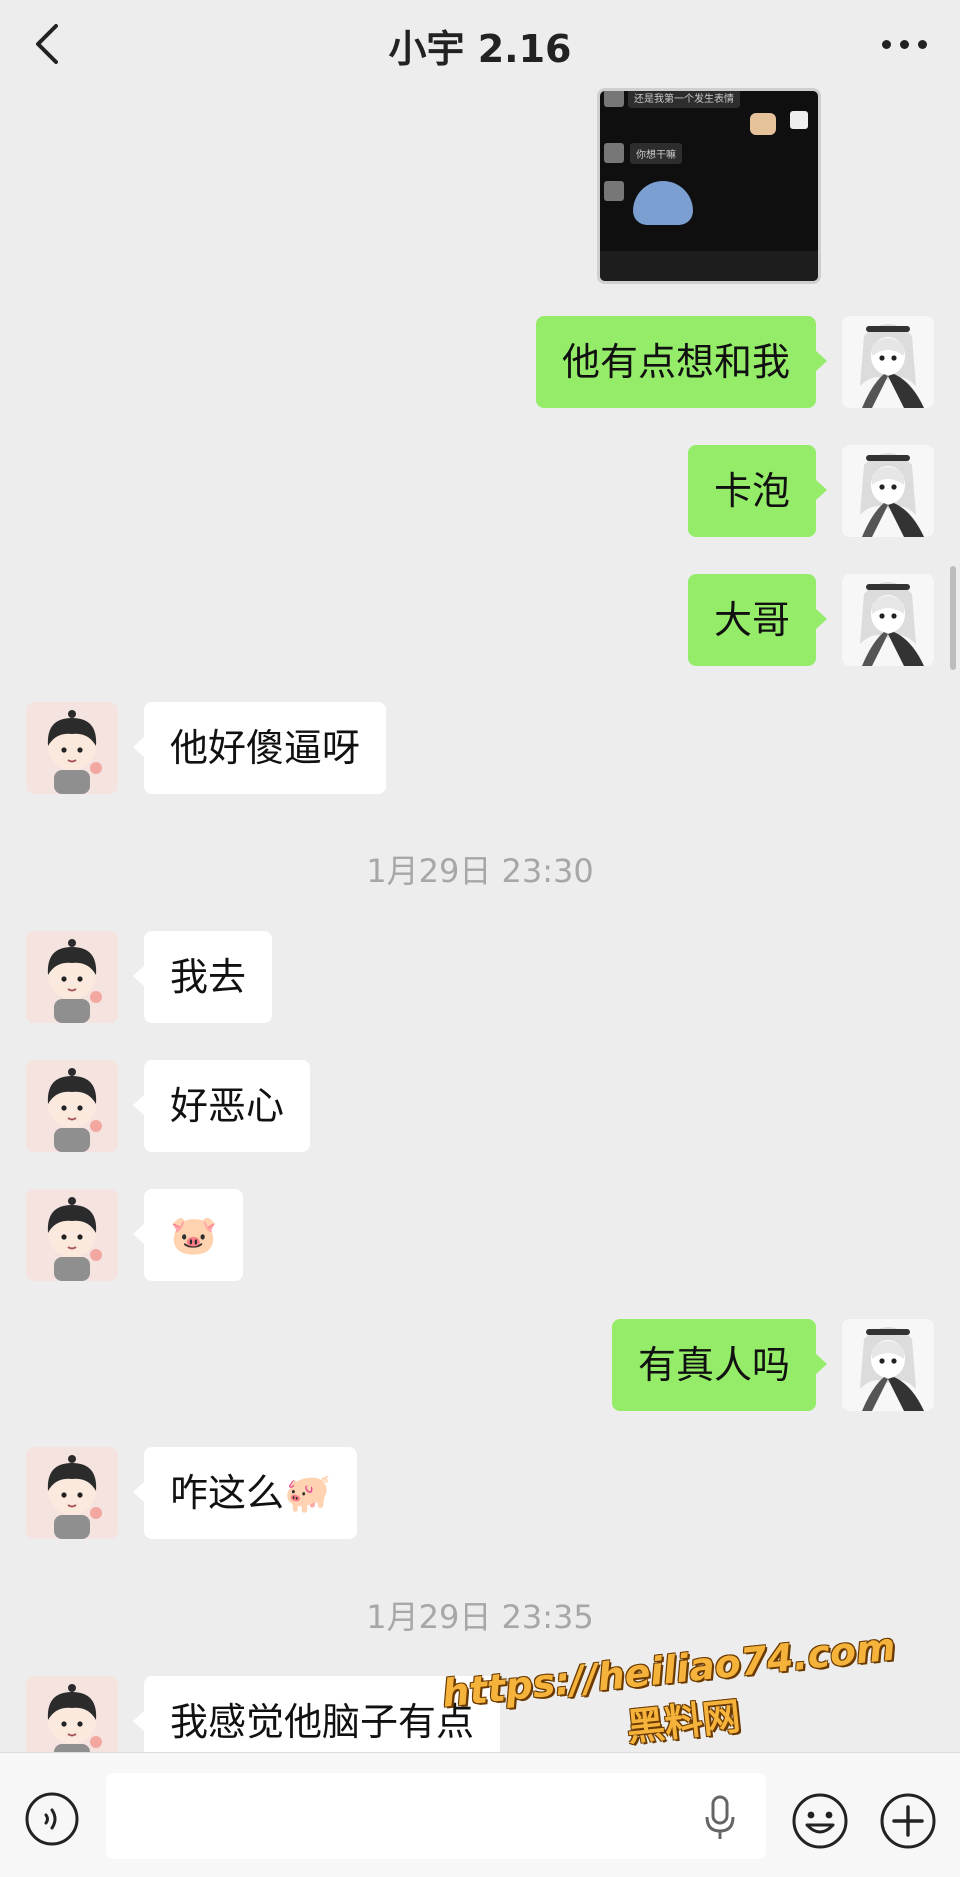 The width and height of the screenshot is (960, 1877). Describe the element at coordinates (480, 1617) in the screenshot. I see `timestamp: 1月29日 23:35` at that location.